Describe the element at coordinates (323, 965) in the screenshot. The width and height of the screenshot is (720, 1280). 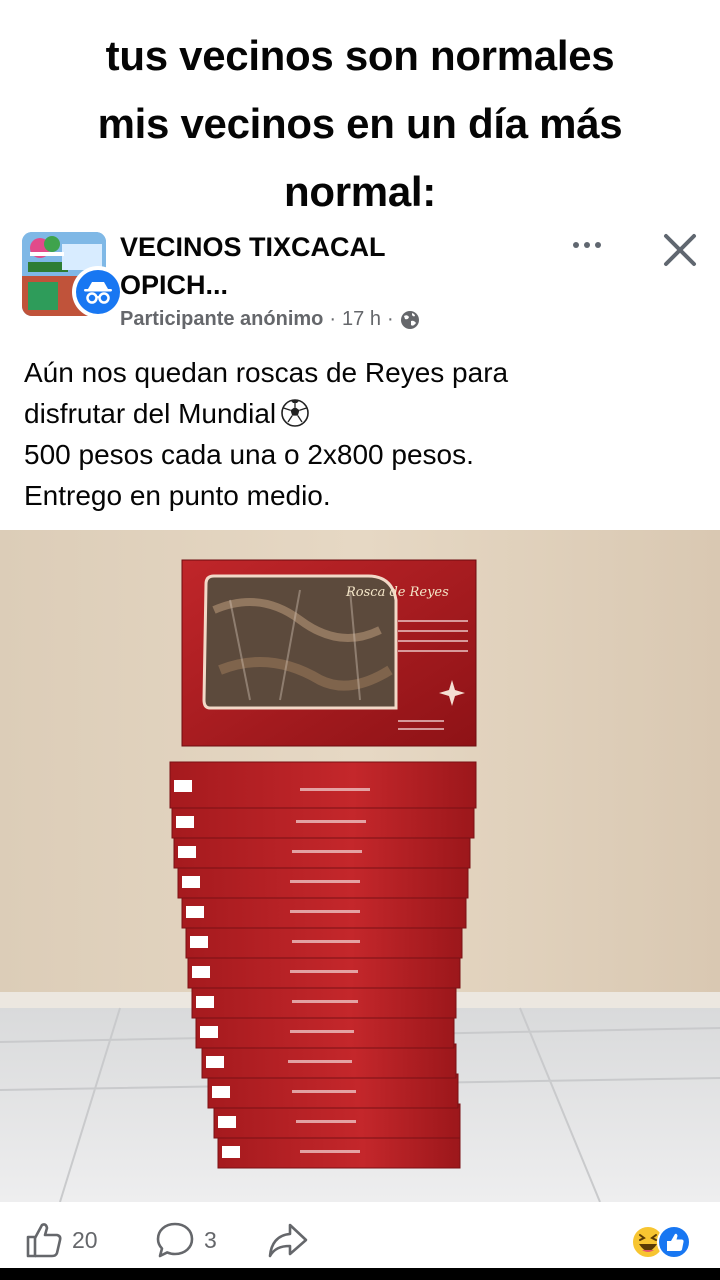
I see `stacked-boxes` at that location.